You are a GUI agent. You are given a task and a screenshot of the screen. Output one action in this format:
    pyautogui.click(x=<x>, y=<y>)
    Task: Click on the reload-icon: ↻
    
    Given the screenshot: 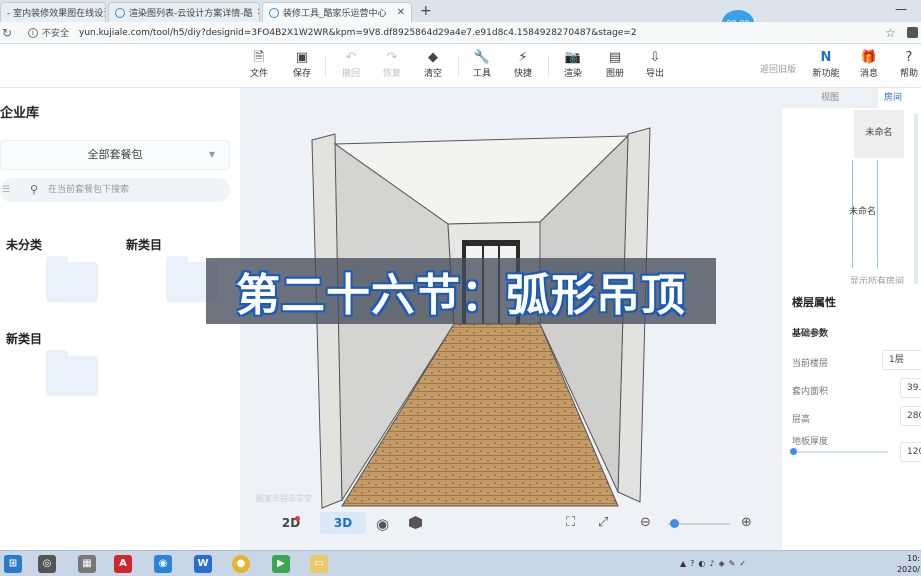 What is the action you would take?
    pyautogui.click(x=10, y=33)
    